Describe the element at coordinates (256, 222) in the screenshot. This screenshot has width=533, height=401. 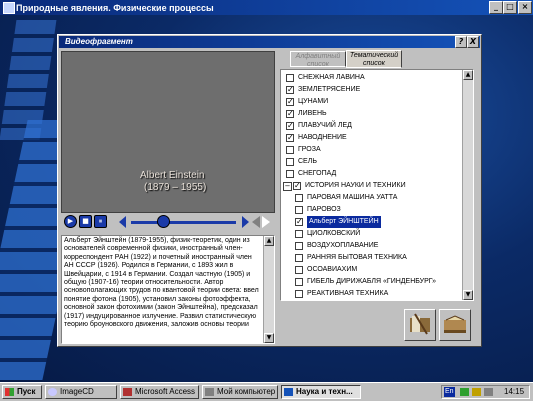
I see `prev-arrow-icon` at that location.